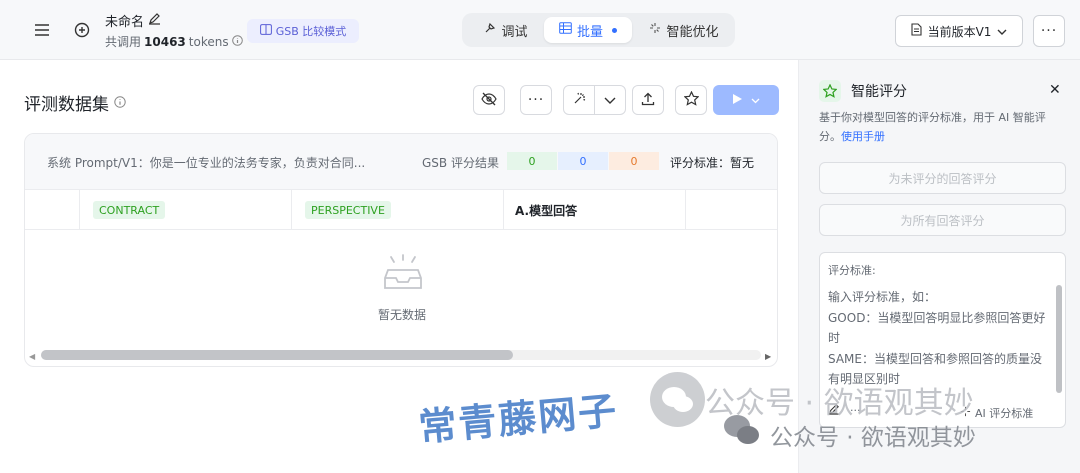 Image resolution: width=1080 pixels, height=473 pixels. I want to click on batch-table-icon, so click(565, 30).